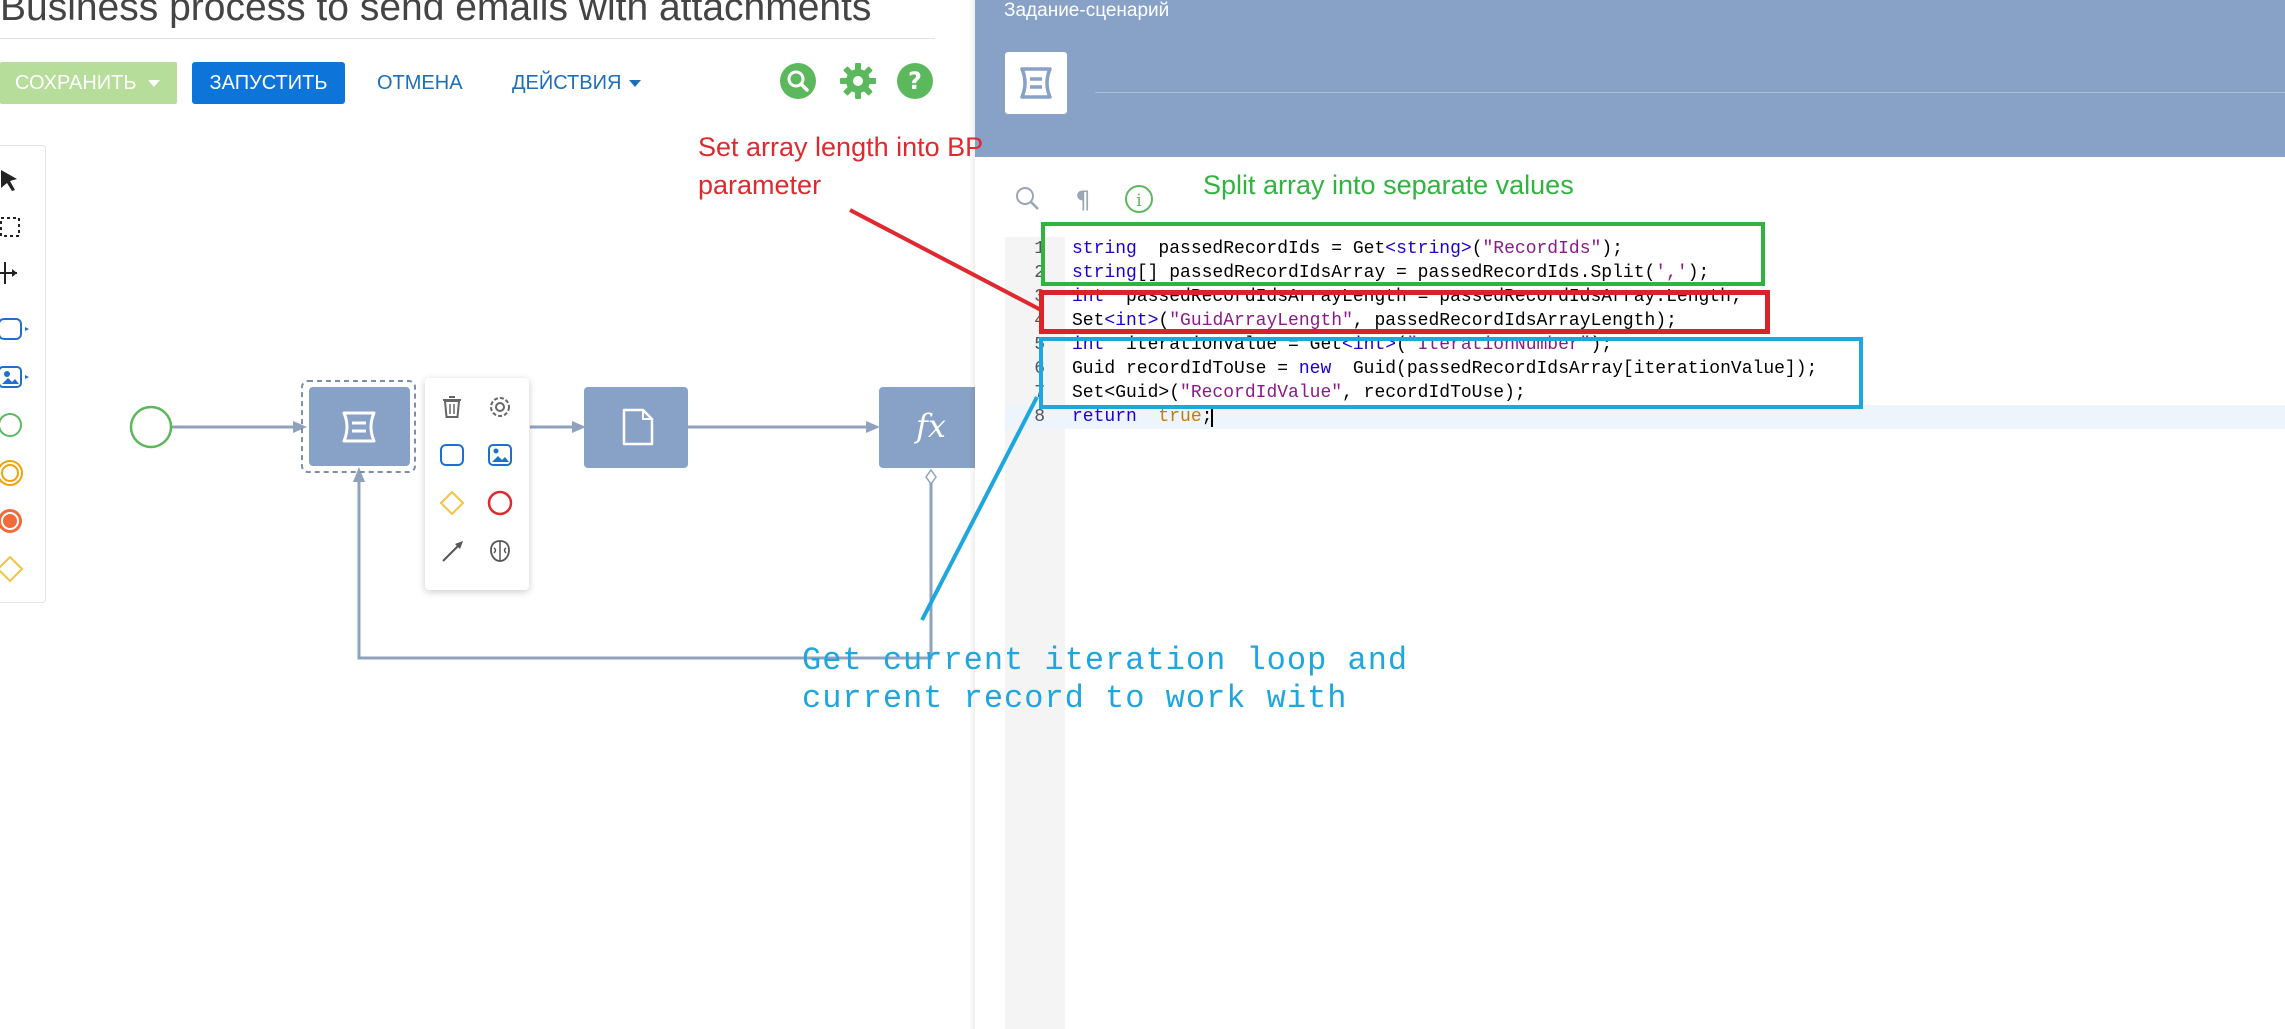  Describe the element at coordinates (1028, 199) in the screenshot. I see `search-icon` at that location.